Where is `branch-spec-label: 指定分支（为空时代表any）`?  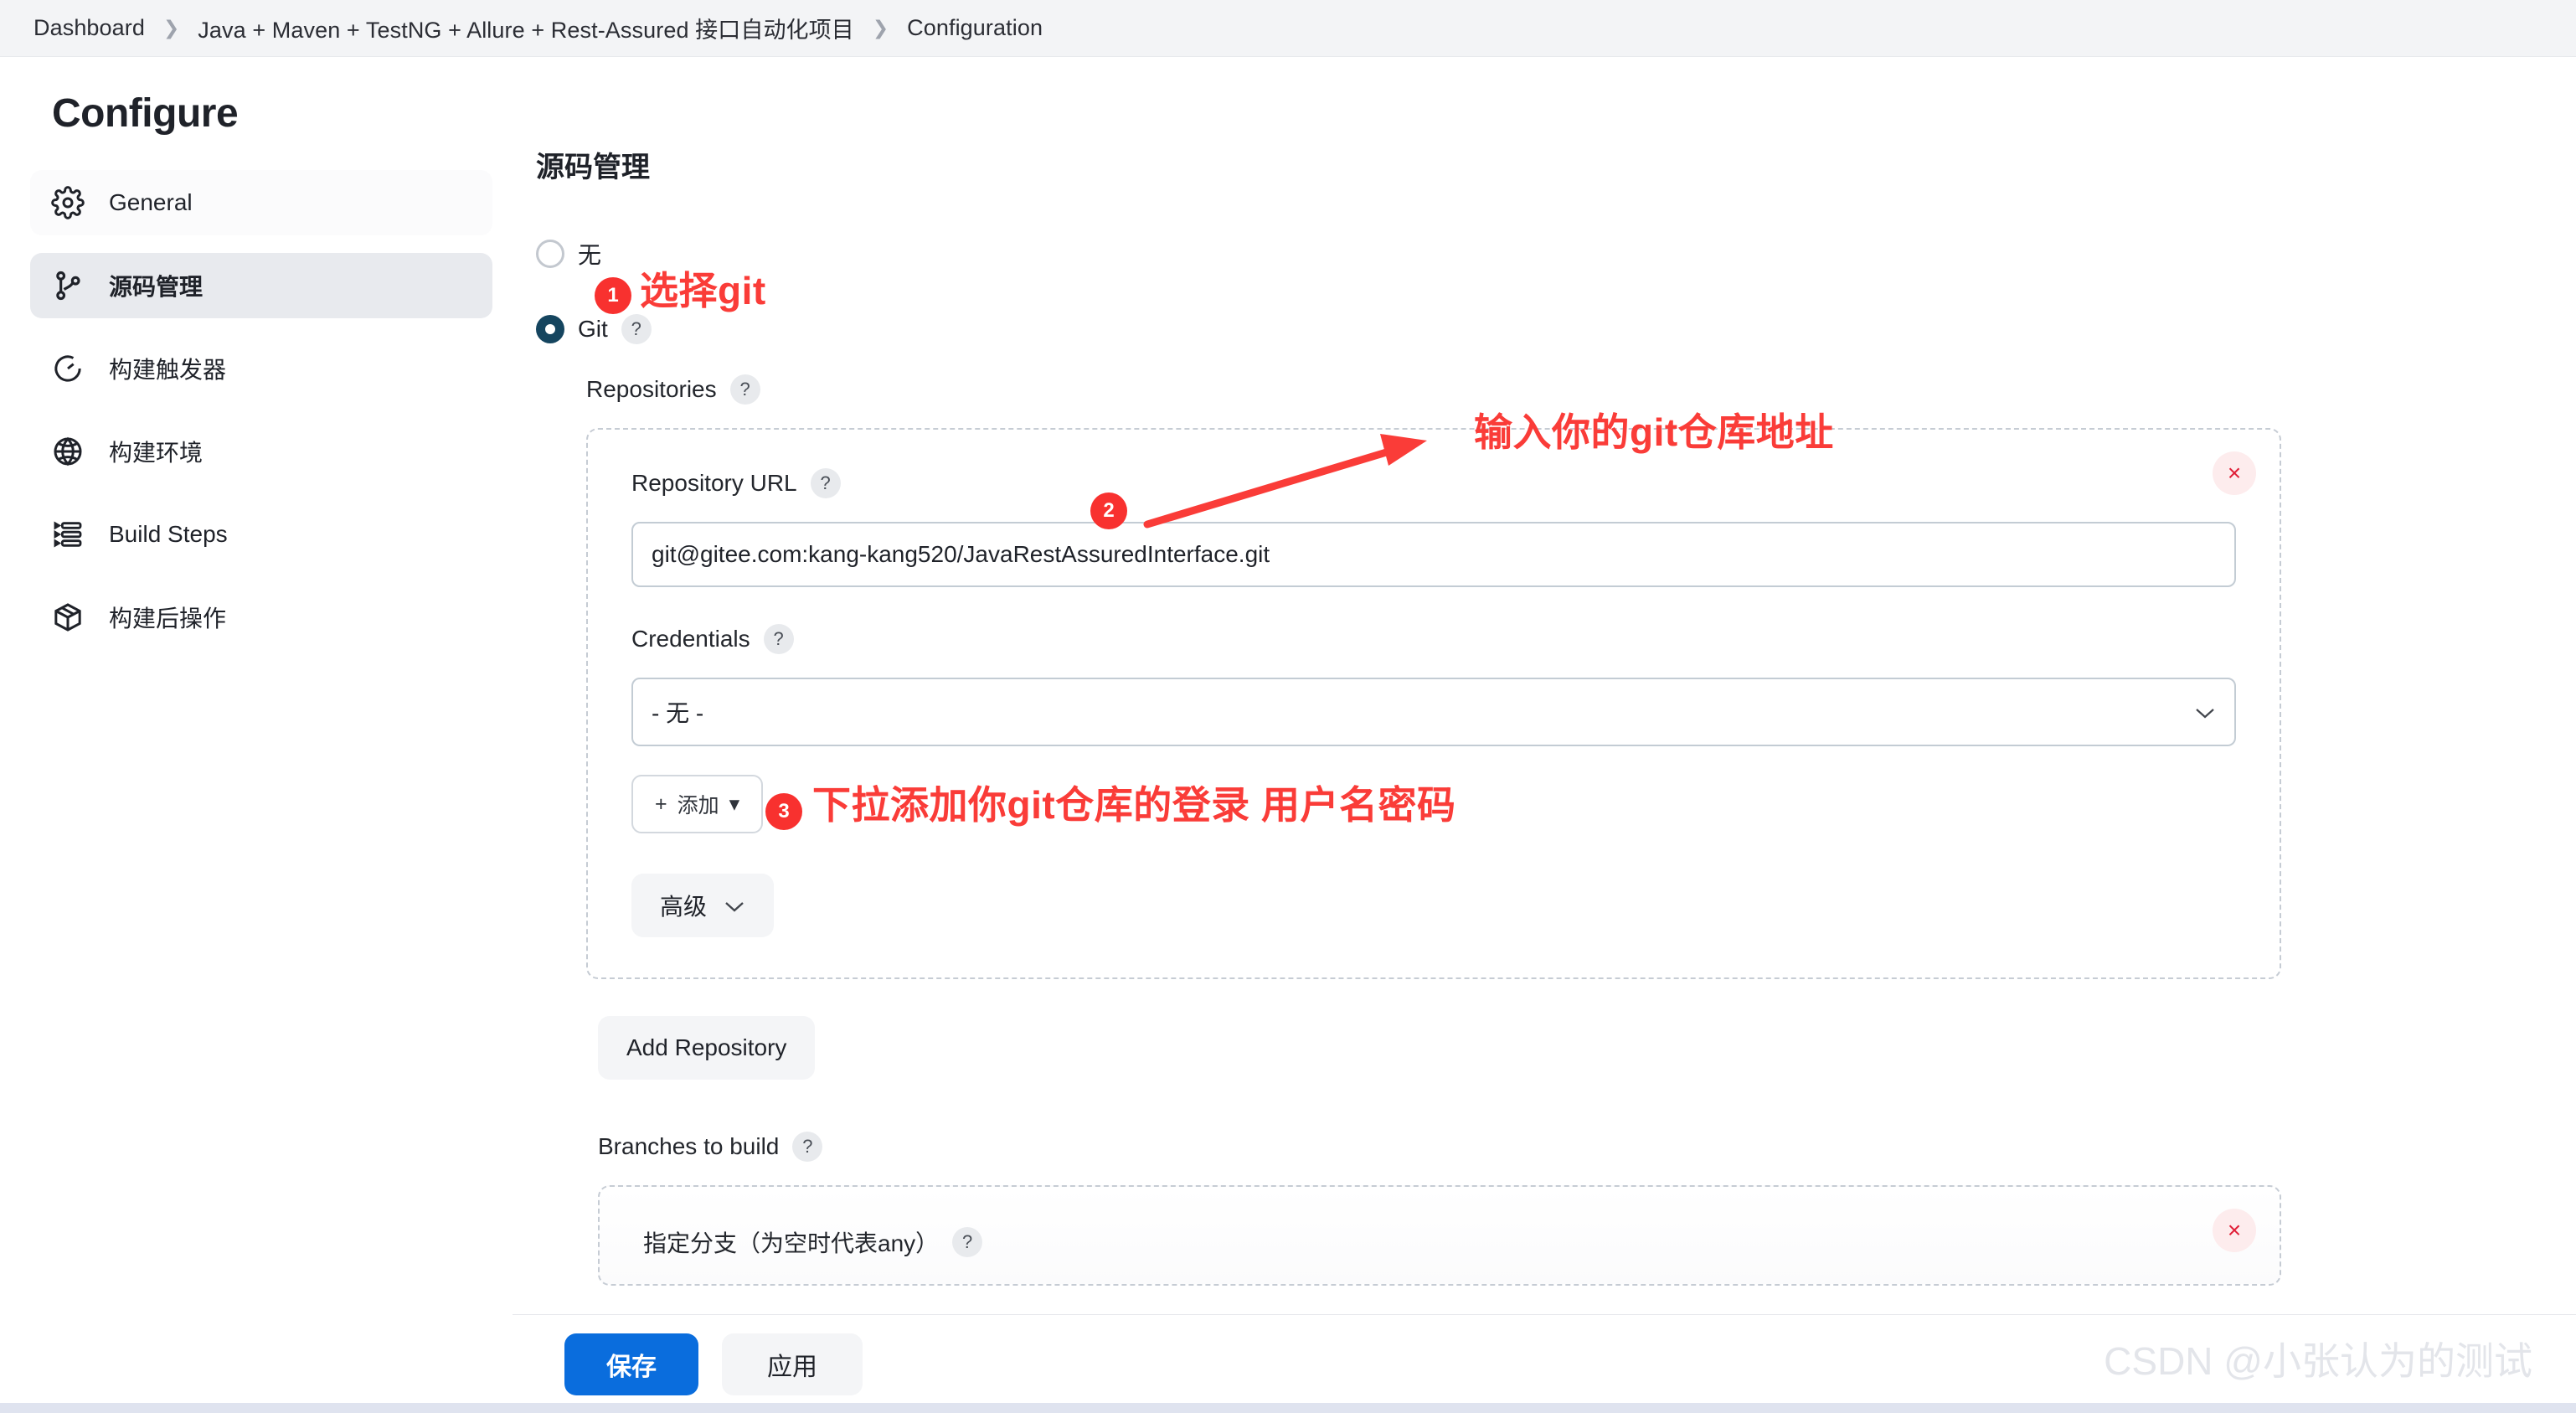 branch-spec-label: 指定分支（为空时代表any） is located at coordinates (791, 1243).